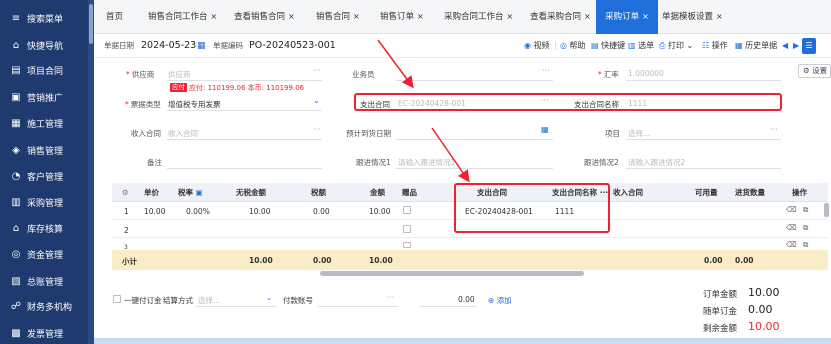 This screenshot has height=344, width=831. What do you see at coordinates (44, 306) in the screenshot?
I see `sidebar-item: ☍ 财务多机构` at bounding box center [44, 306].